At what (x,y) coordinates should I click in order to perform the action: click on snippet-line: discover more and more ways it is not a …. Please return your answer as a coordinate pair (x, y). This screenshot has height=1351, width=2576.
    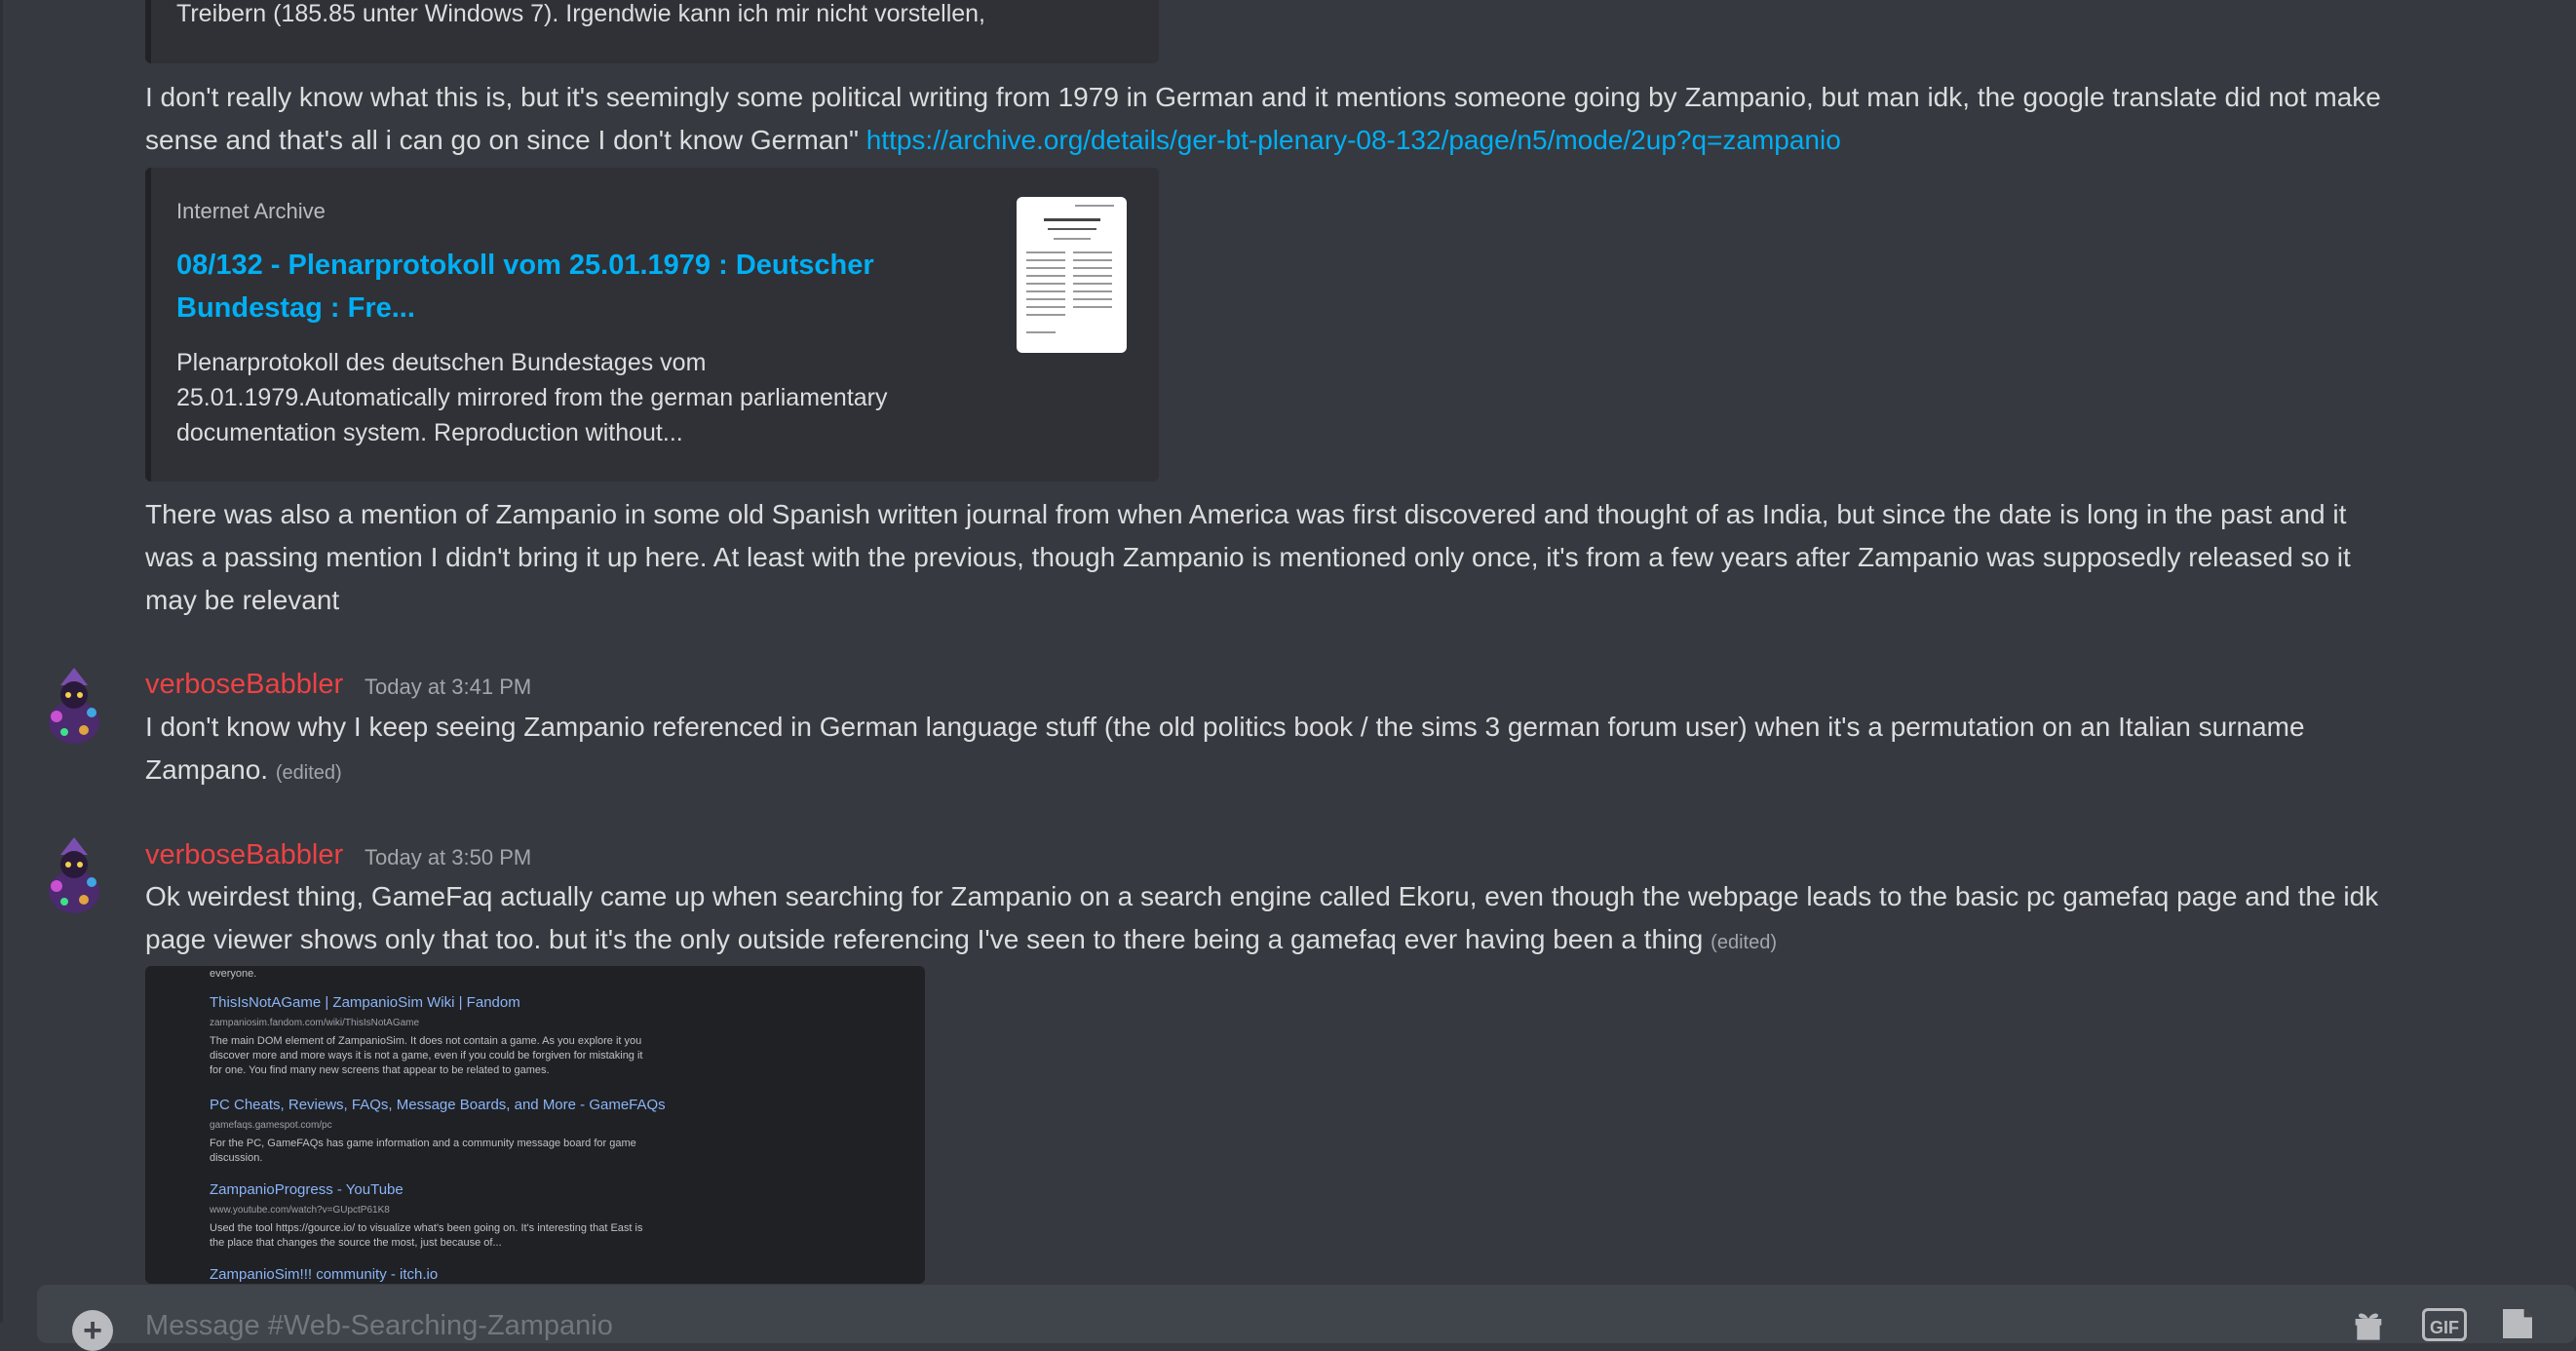
    Looking at the image, I should click on (426, 1056).